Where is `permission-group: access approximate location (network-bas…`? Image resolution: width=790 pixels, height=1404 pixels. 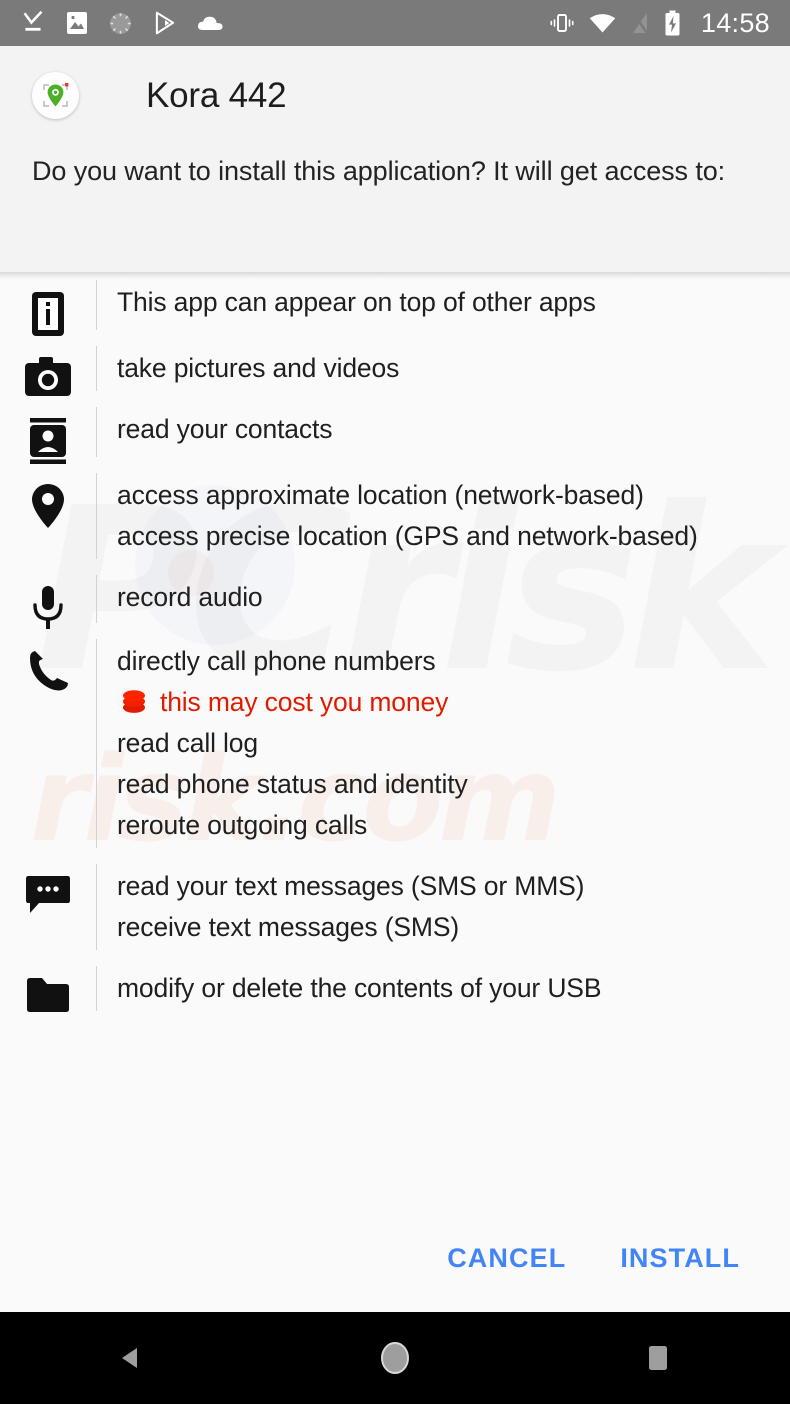 permission-group: access approximate location (network-bas… is located at coordinates (395, 516).